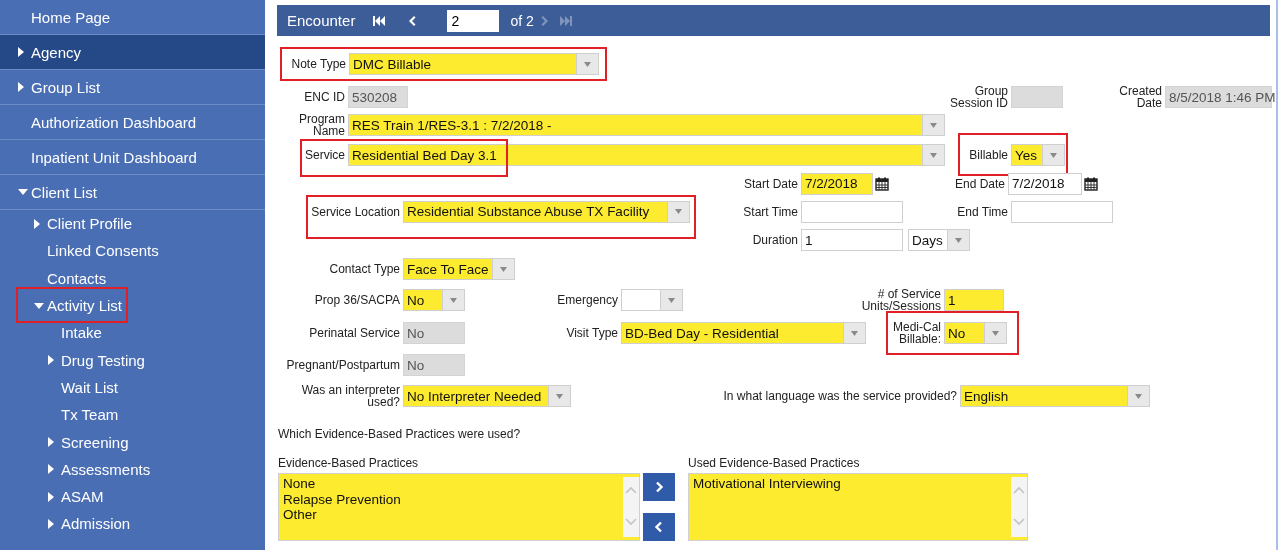 The image size is (1278, 550). I want to click on question-text: Which Evidence-Based Practices were used?, so click(399, 434).